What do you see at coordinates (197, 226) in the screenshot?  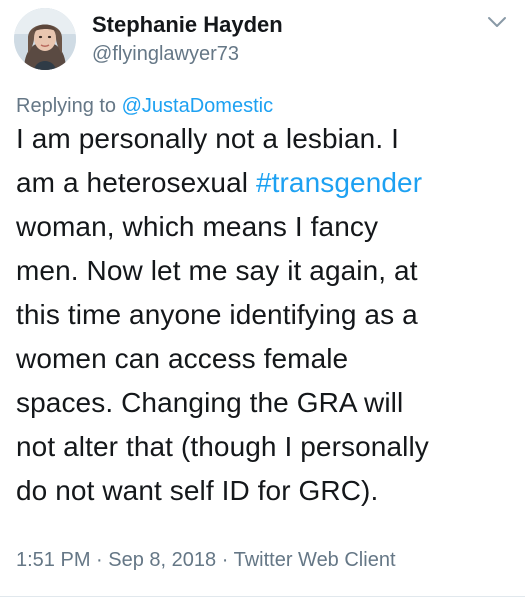 I see `tweet-line: woman, which means I fancy` at bounding box center [197, 226].